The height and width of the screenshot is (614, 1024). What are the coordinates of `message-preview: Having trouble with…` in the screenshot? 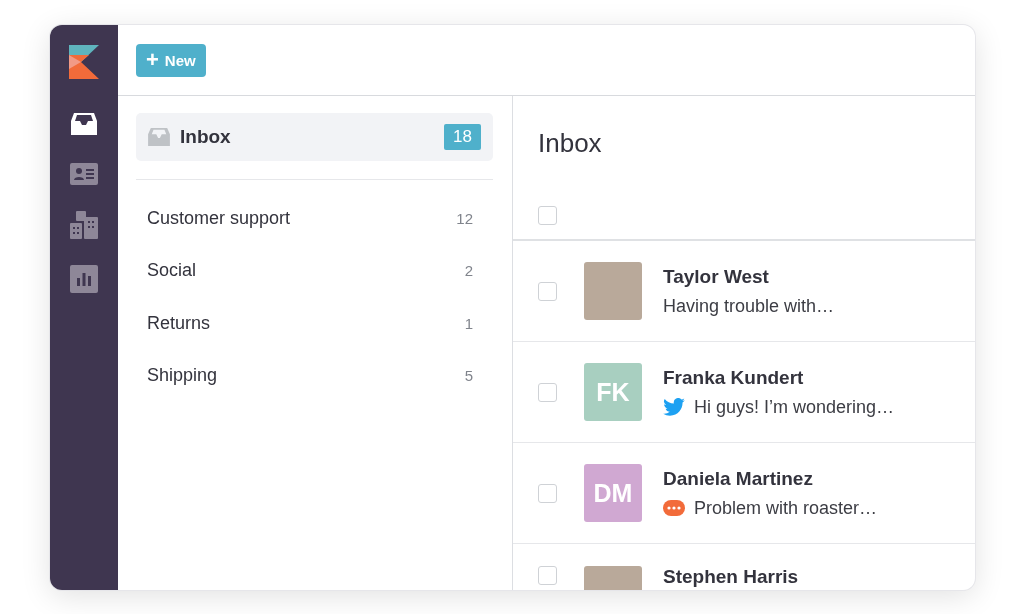 It's located at (749, 306).